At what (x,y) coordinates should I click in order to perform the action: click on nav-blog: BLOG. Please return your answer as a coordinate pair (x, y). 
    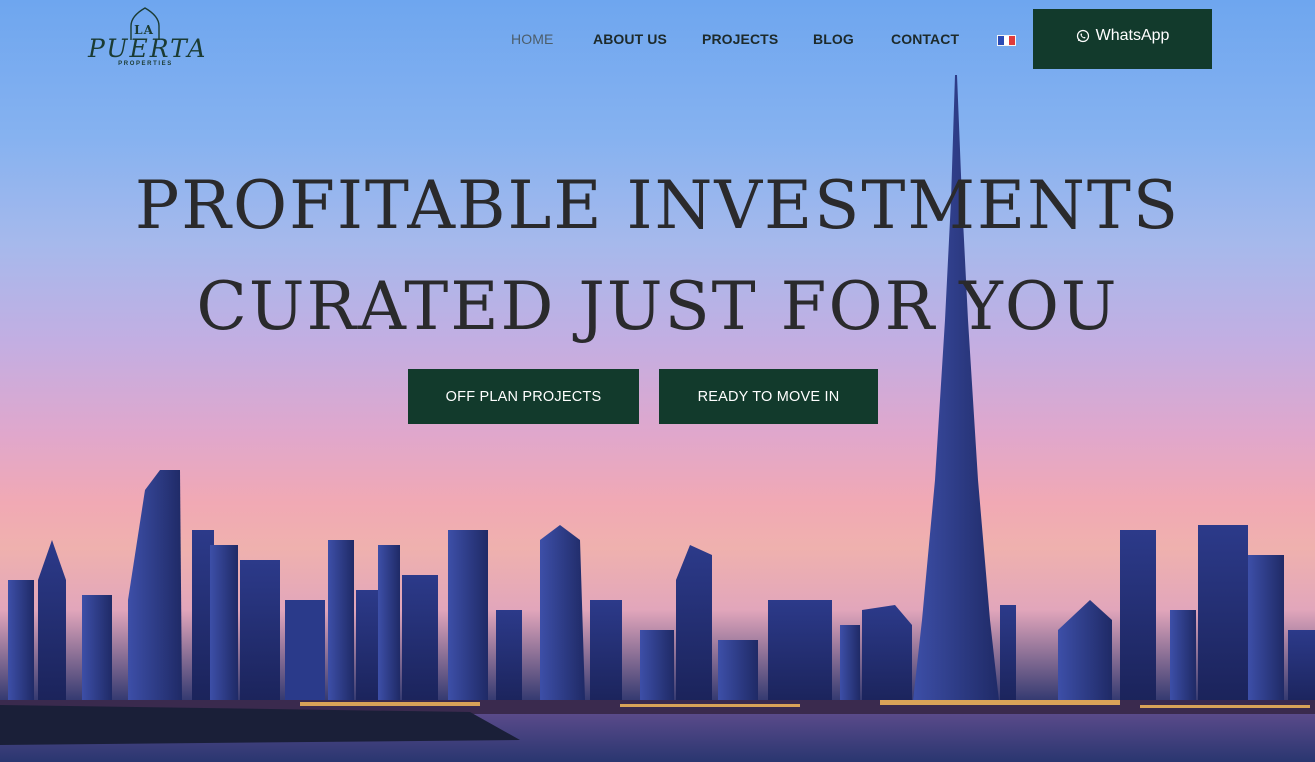
    Looking at the image, I should click on (833, 39).